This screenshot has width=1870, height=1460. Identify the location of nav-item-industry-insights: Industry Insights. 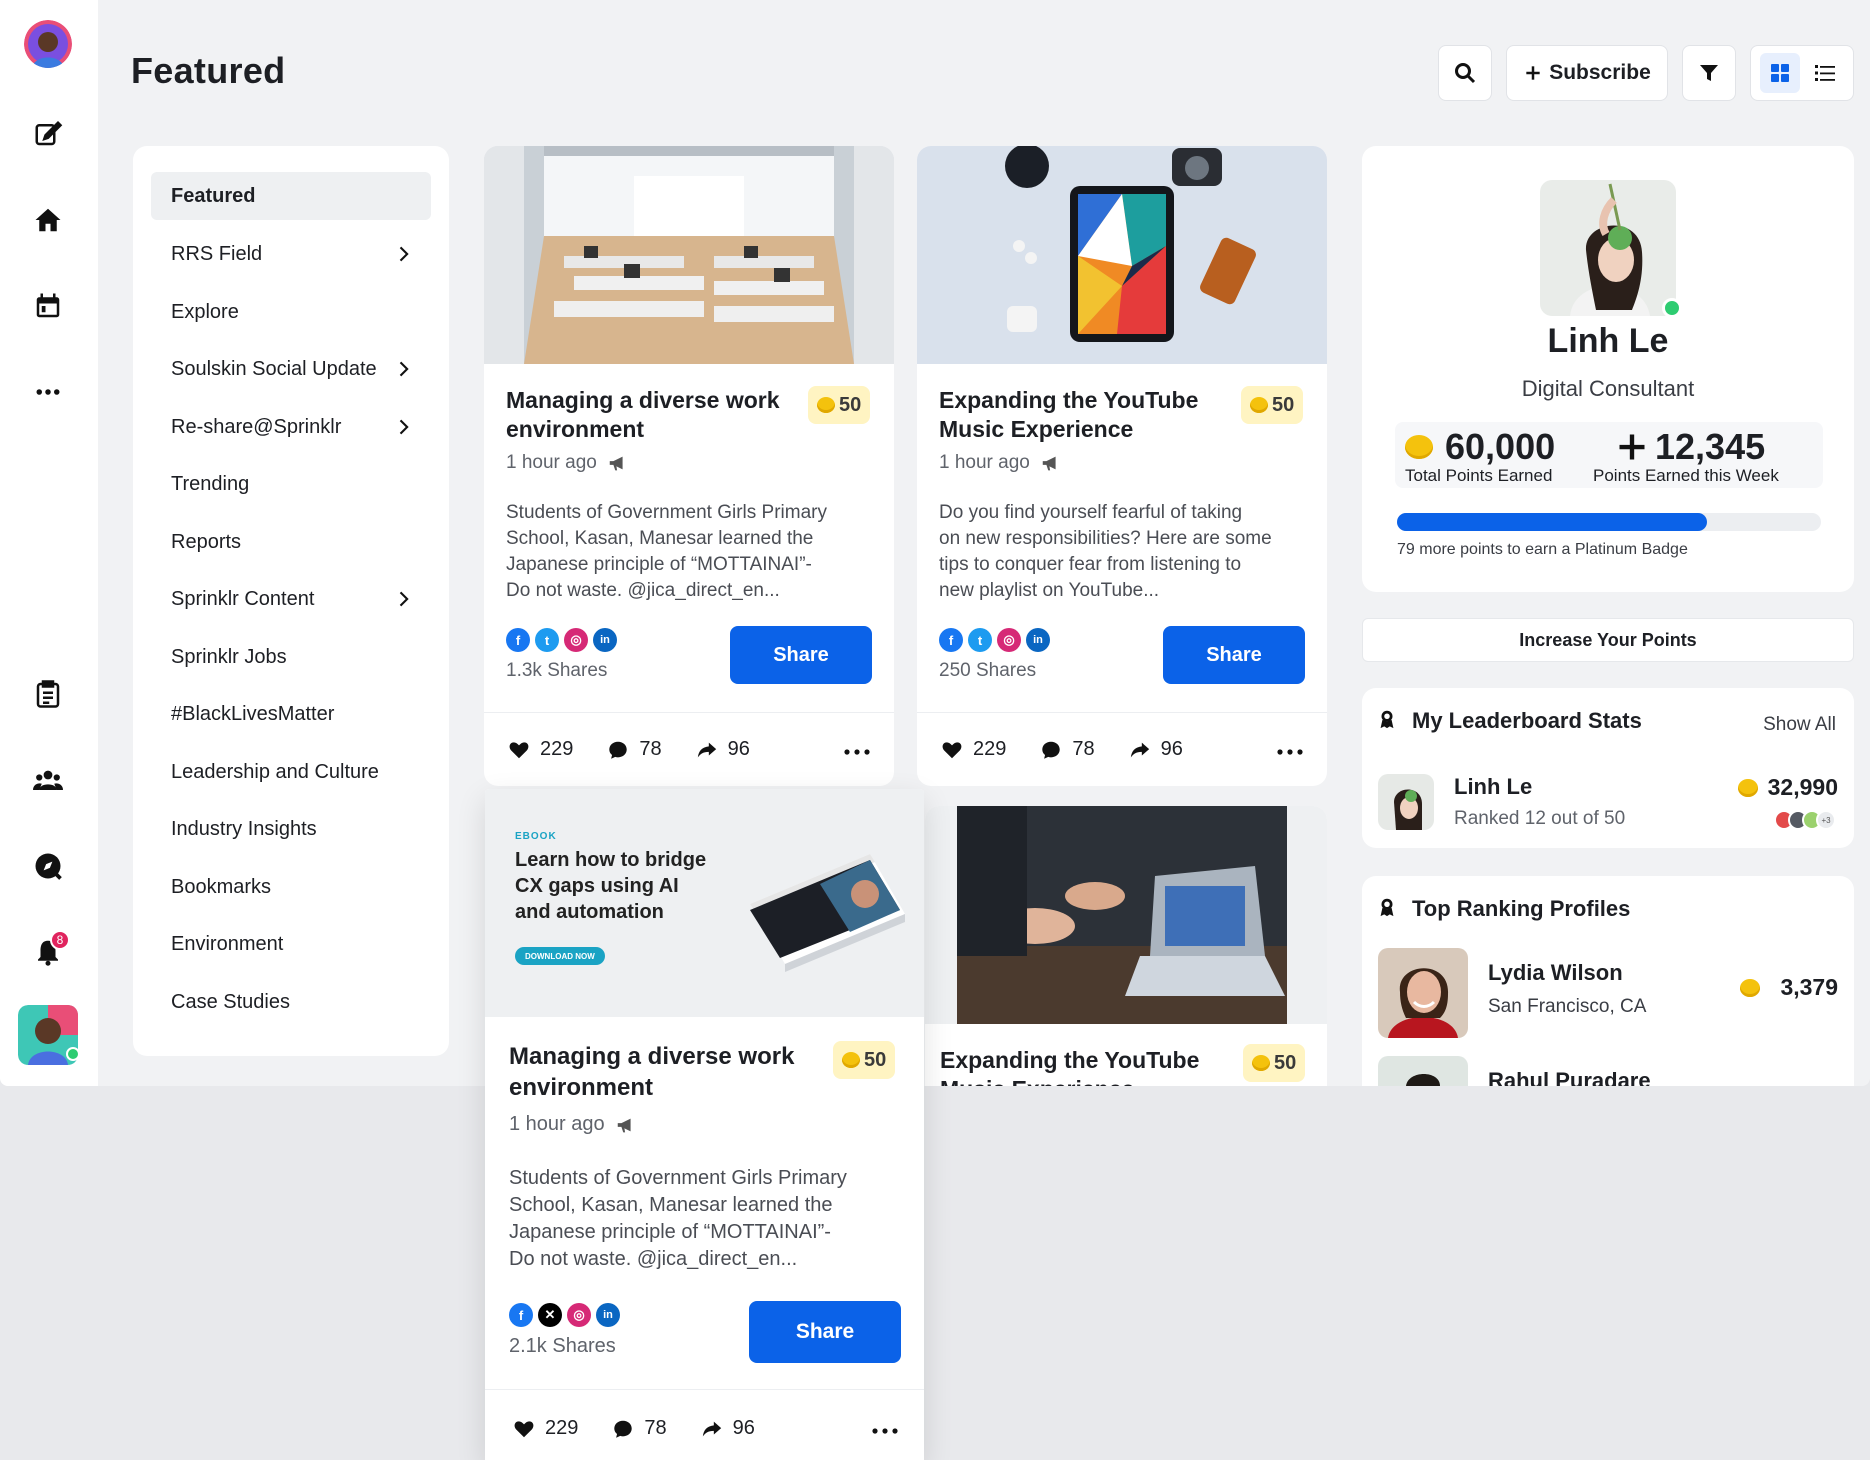
(291, 829).